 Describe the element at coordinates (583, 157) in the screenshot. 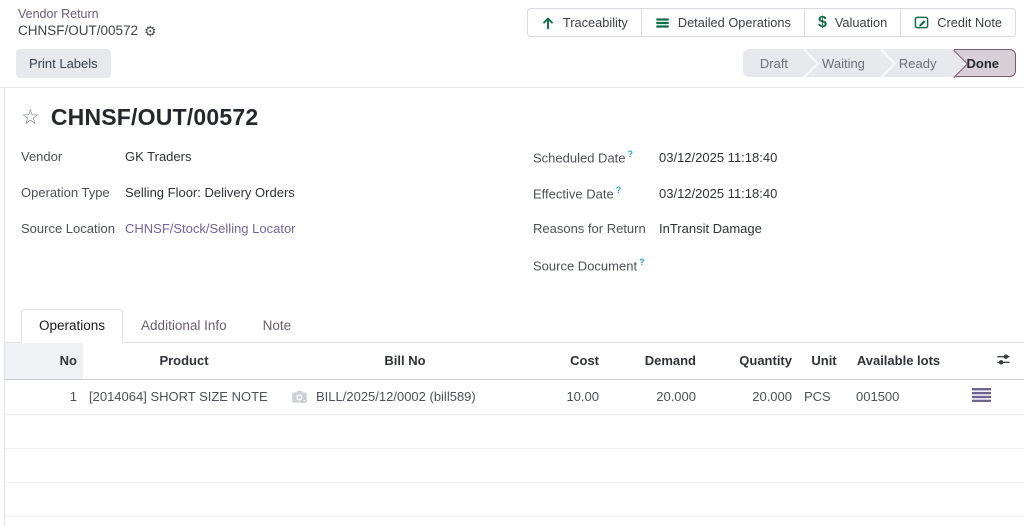

I see `scheduled-date-label: Scheduled Date?` at that location.